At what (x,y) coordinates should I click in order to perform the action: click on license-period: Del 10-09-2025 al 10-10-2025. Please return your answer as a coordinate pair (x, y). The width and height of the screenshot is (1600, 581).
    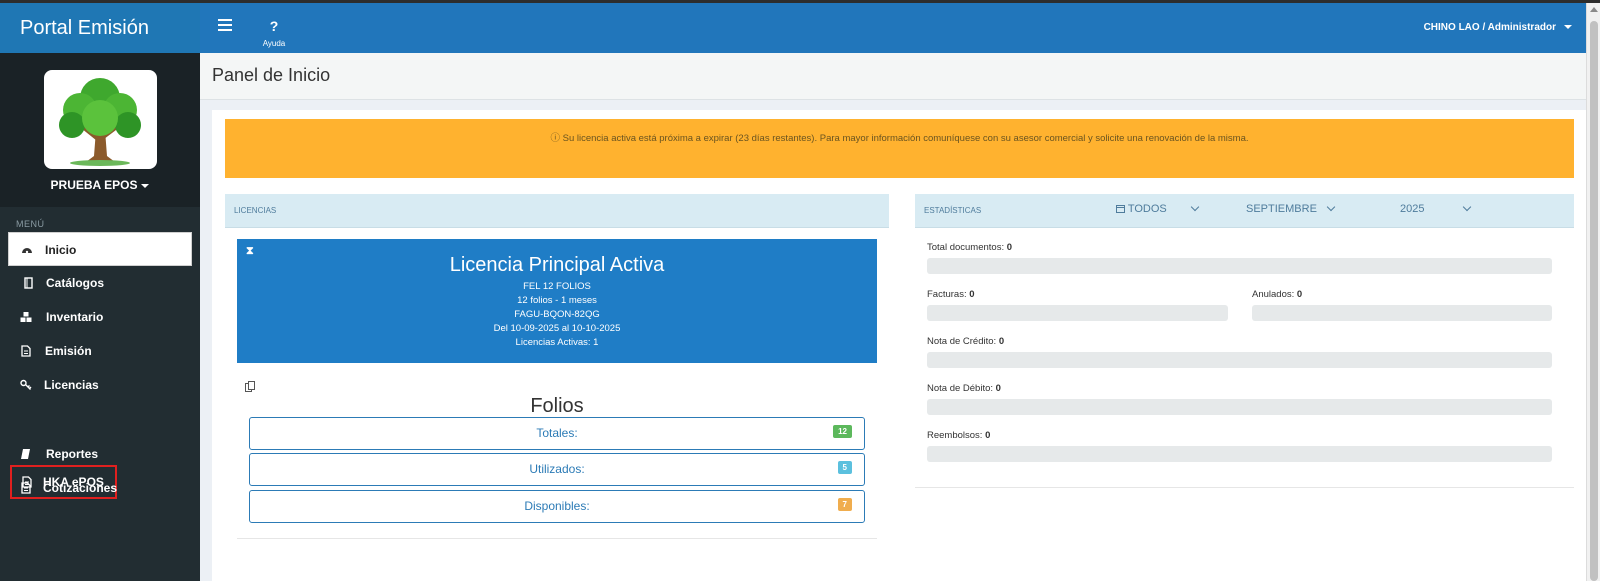
    Looking at the image, I should click on (557, 328).